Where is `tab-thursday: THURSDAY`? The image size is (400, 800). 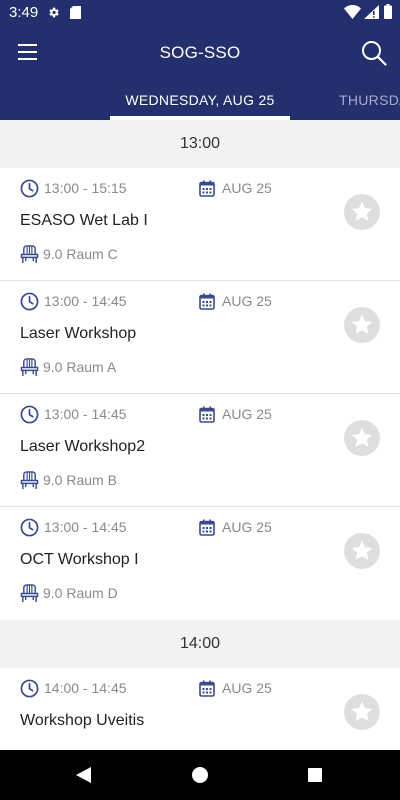 tab-thursday: THURSDAY is located at coordinates (369, 100).